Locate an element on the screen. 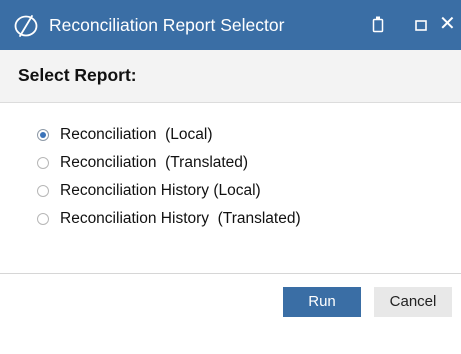 This screenshot has width=461, height=354. footer-divider is located at coordinates (230, 273).